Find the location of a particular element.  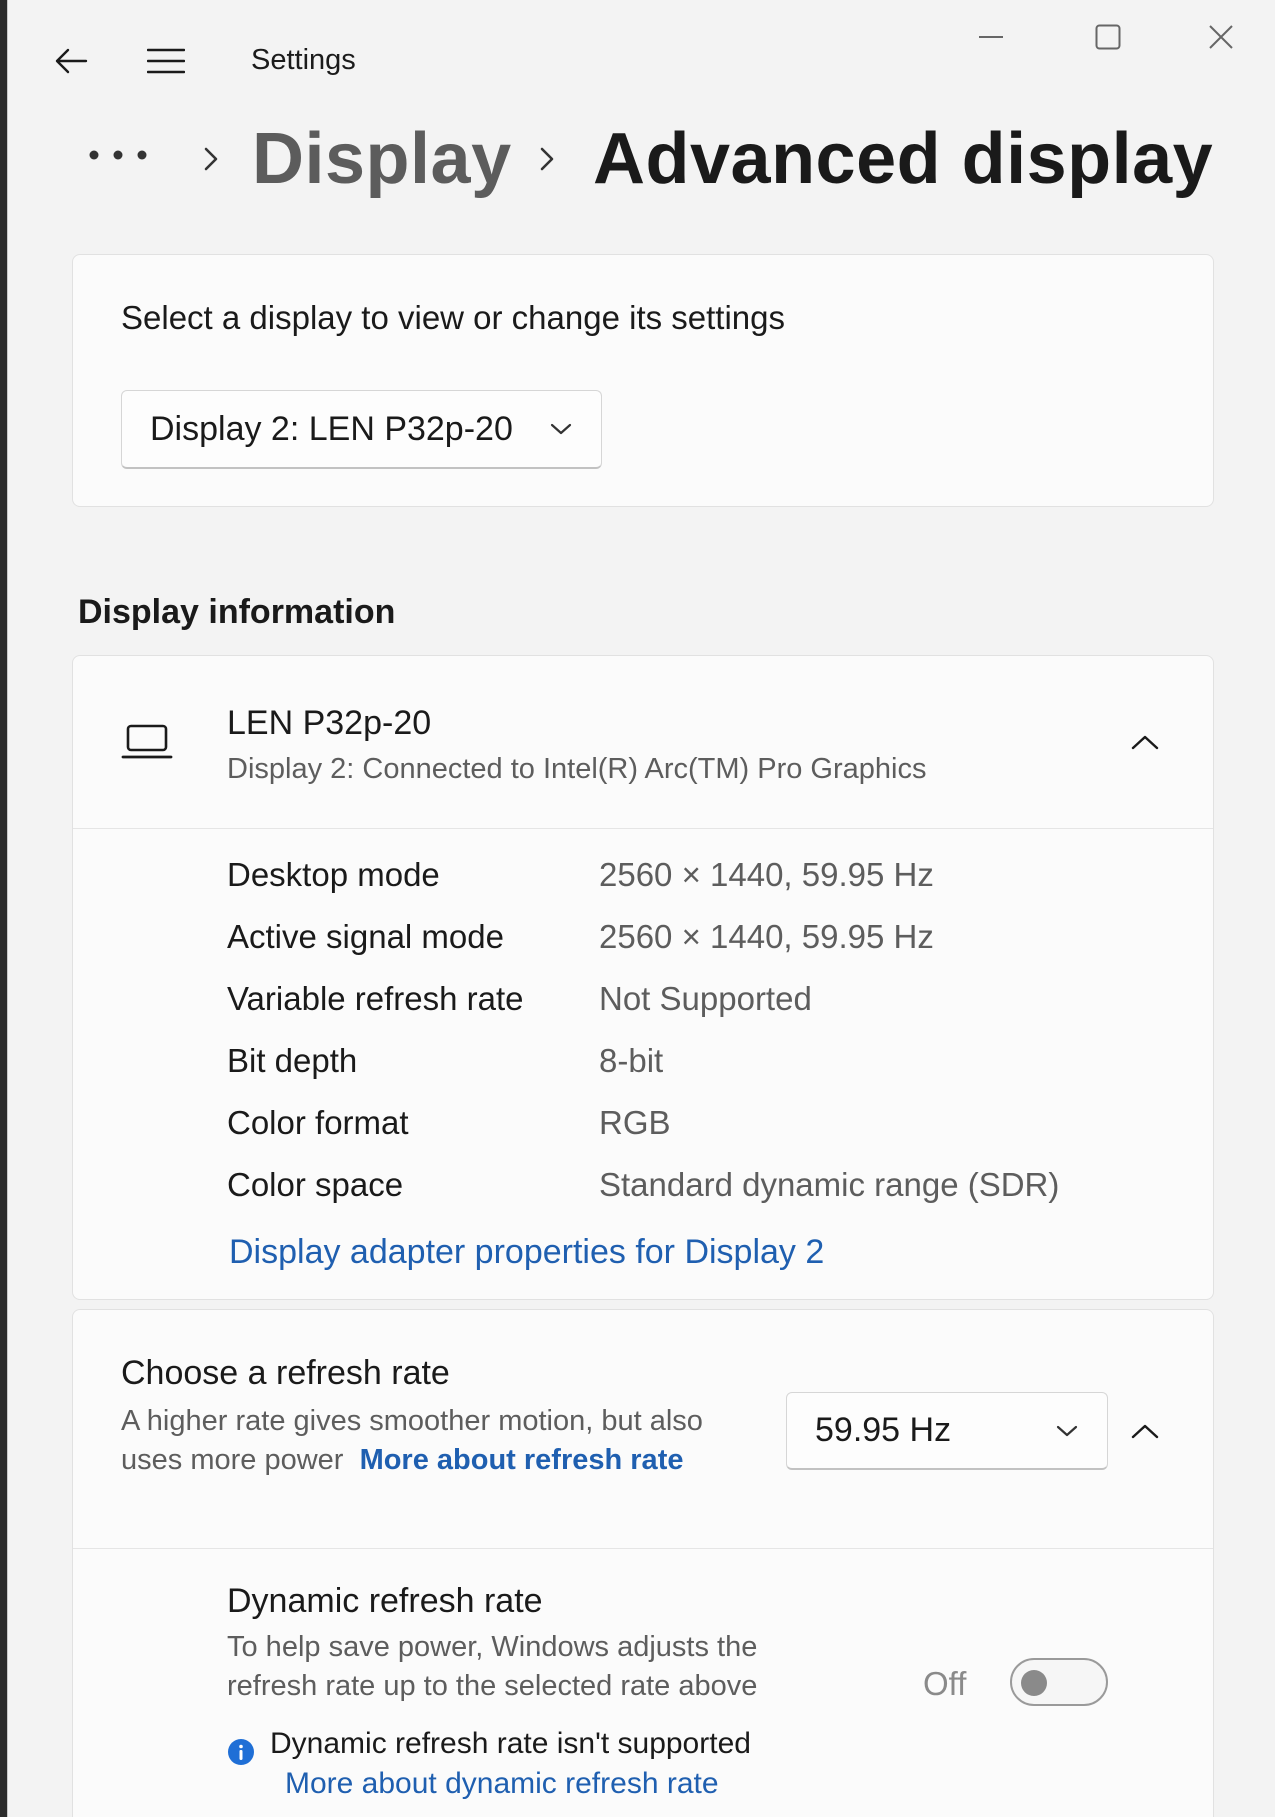

info-value: Standard dynamic range (SDR) is located at coordinates (829, 1184).